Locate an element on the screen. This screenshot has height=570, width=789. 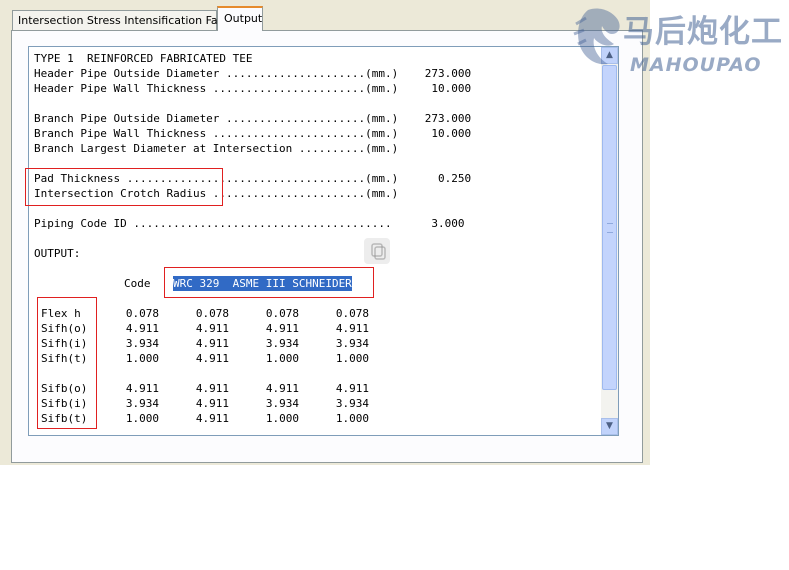
vertical-scrollbar: ▲ ▼ is located at coordinates (609, 241).